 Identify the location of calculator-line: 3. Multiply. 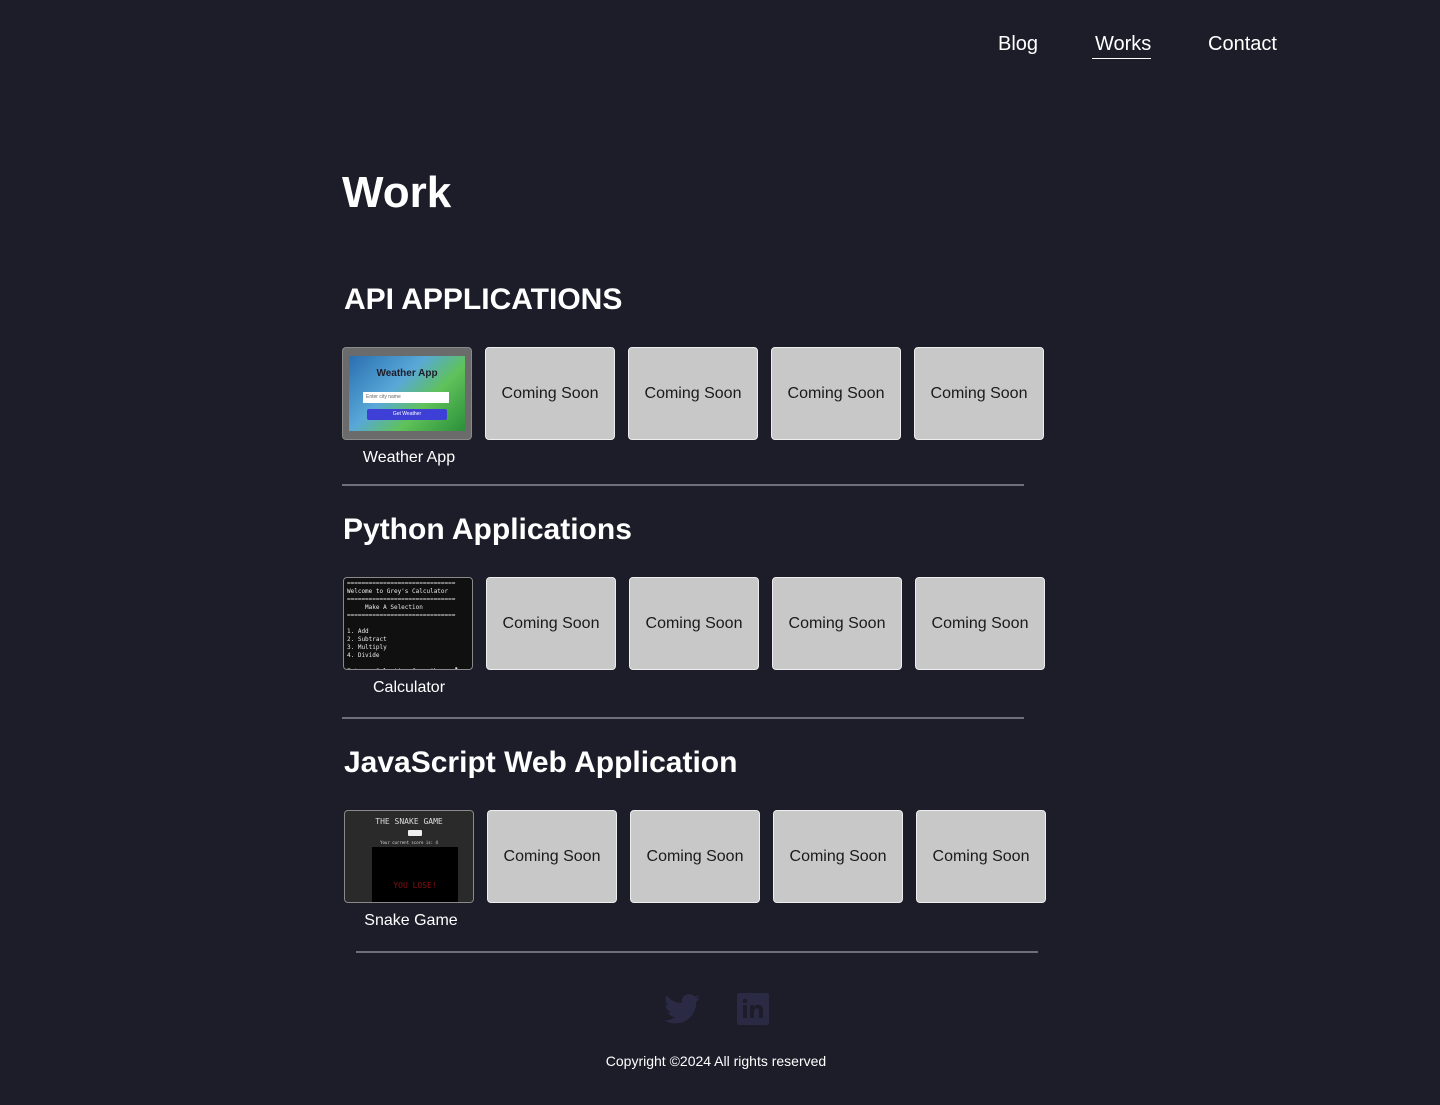
(367, 647).